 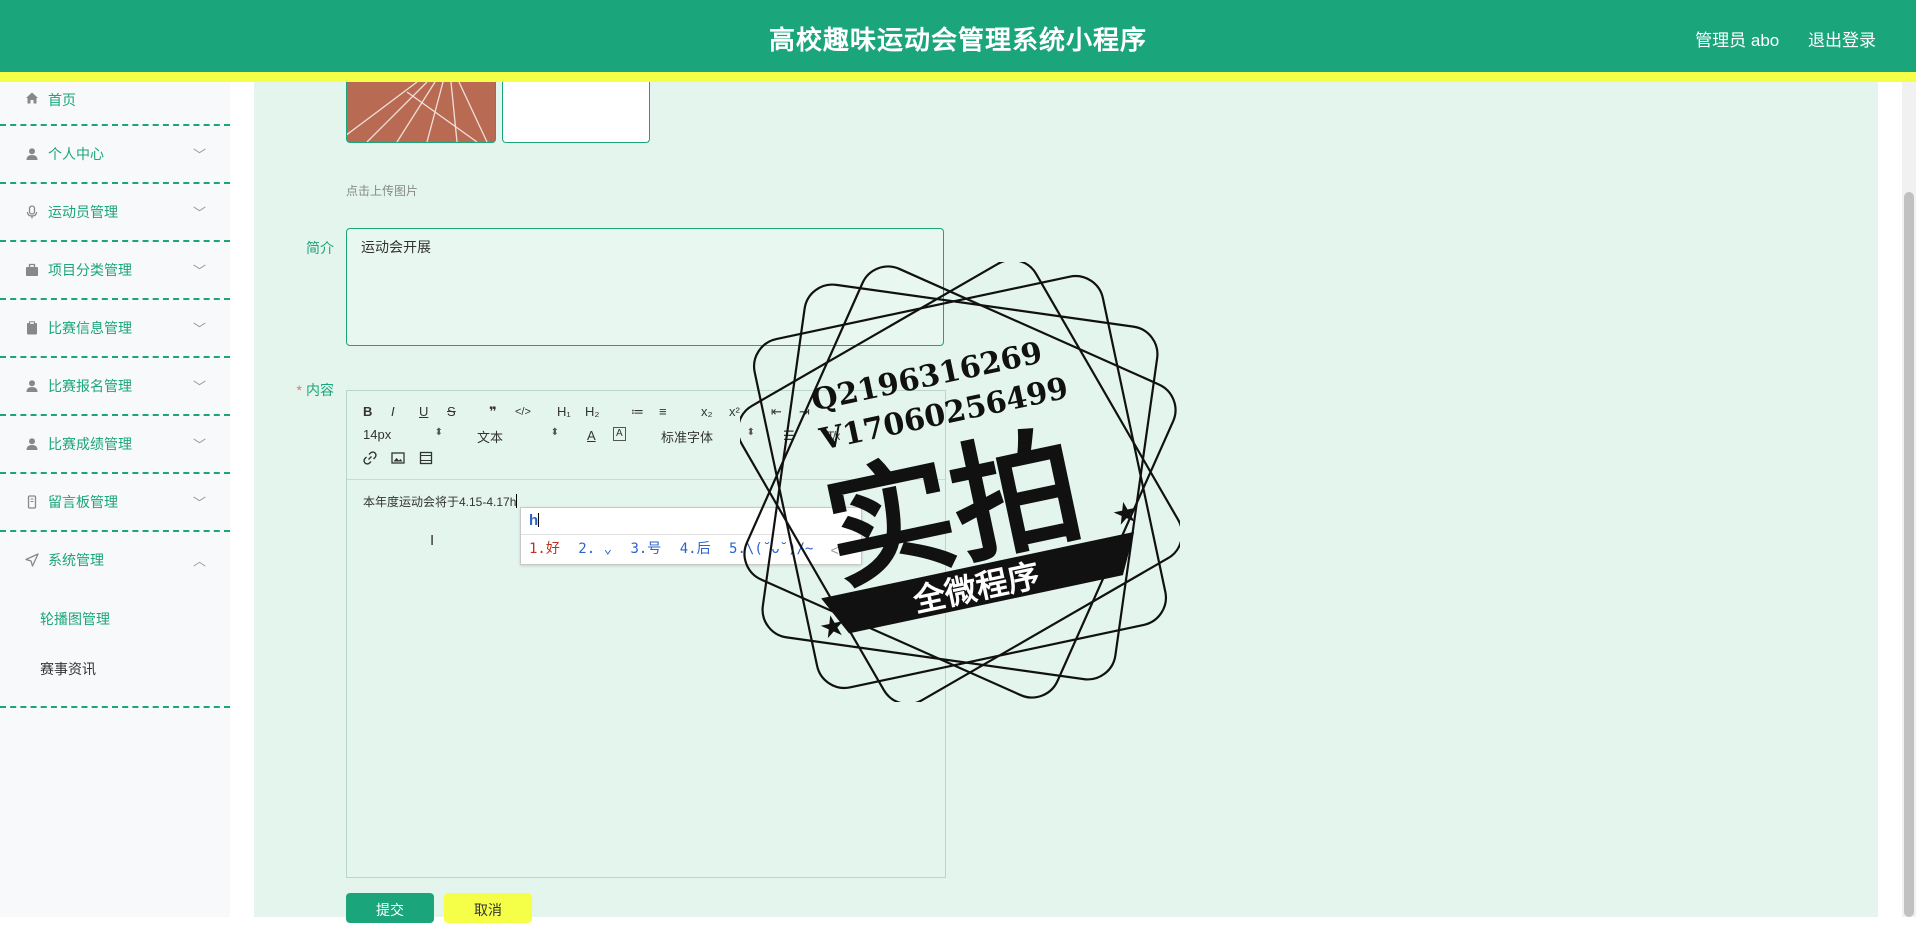 What do you see at coordinates (517, 501) in the screenshot?
I see `text-caret` at bounding box center [517, 501].